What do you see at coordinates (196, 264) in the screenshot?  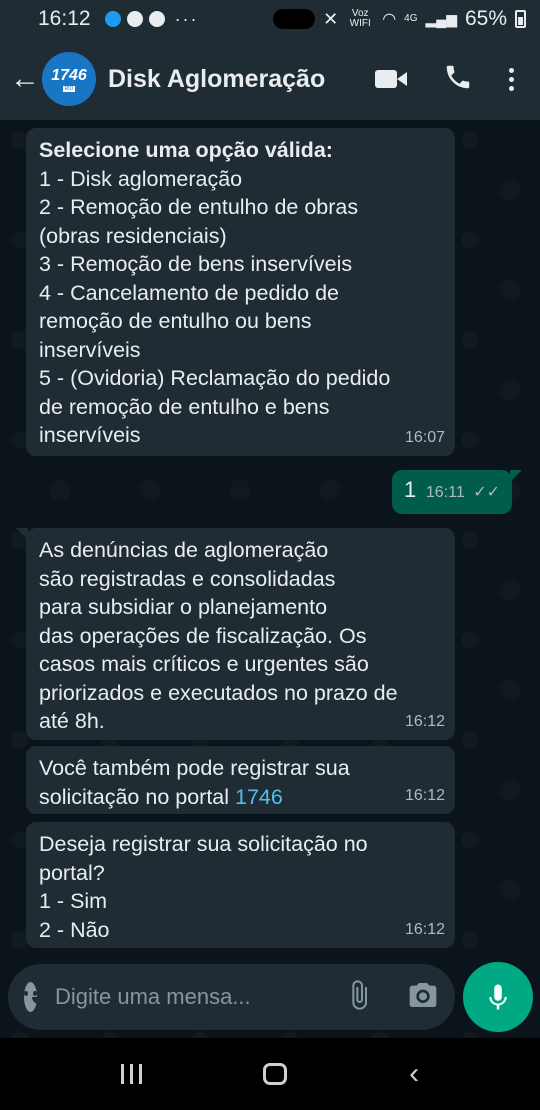 I see `message-line: 3 - Remoção de bens inservíveis` at bounding box center [196, 264].